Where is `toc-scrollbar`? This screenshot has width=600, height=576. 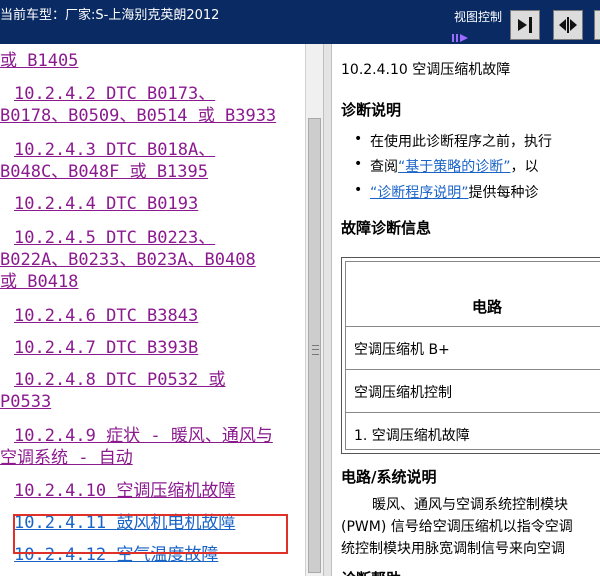
toc-scrollbar is located at coordinates (314, 310).